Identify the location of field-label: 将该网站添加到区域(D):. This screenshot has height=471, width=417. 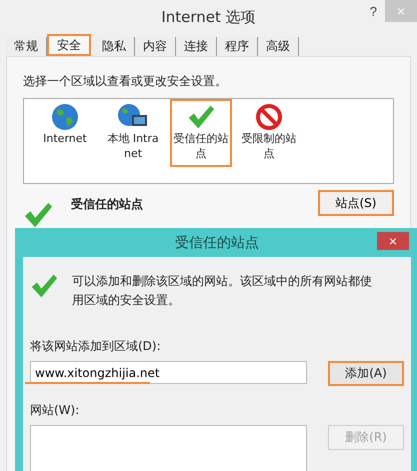
(96, 346).